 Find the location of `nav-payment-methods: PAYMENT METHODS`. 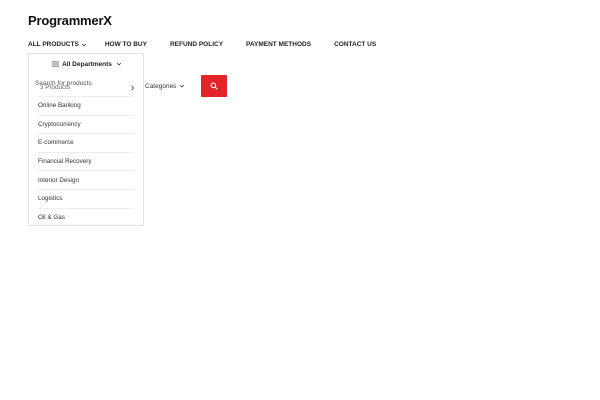

nav-payment-methods: PAYMENT METHODS is located at coordinates (278, 44).